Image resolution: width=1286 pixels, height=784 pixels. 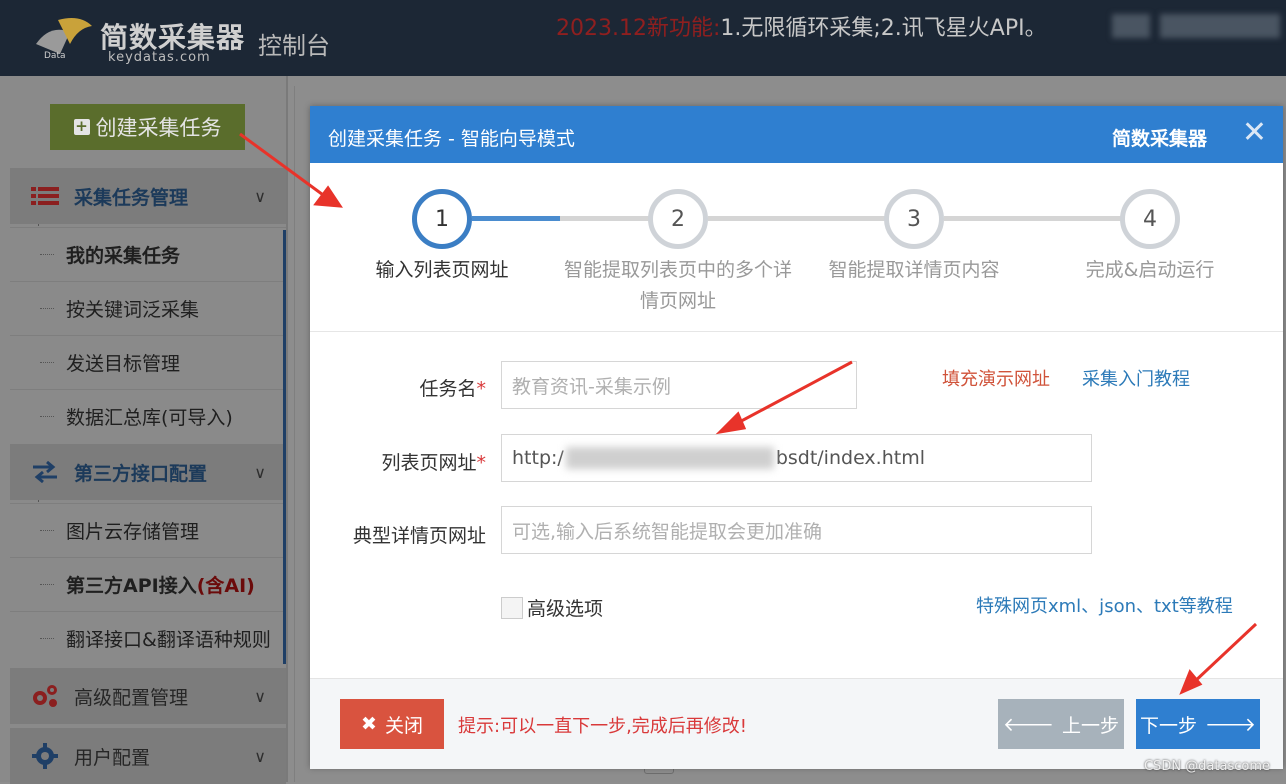 What do you see at coordinates (796, 458) in the screenshot?
I see `list-url-input: http:/bsdt/index.html` at bounding box center [796, 458].